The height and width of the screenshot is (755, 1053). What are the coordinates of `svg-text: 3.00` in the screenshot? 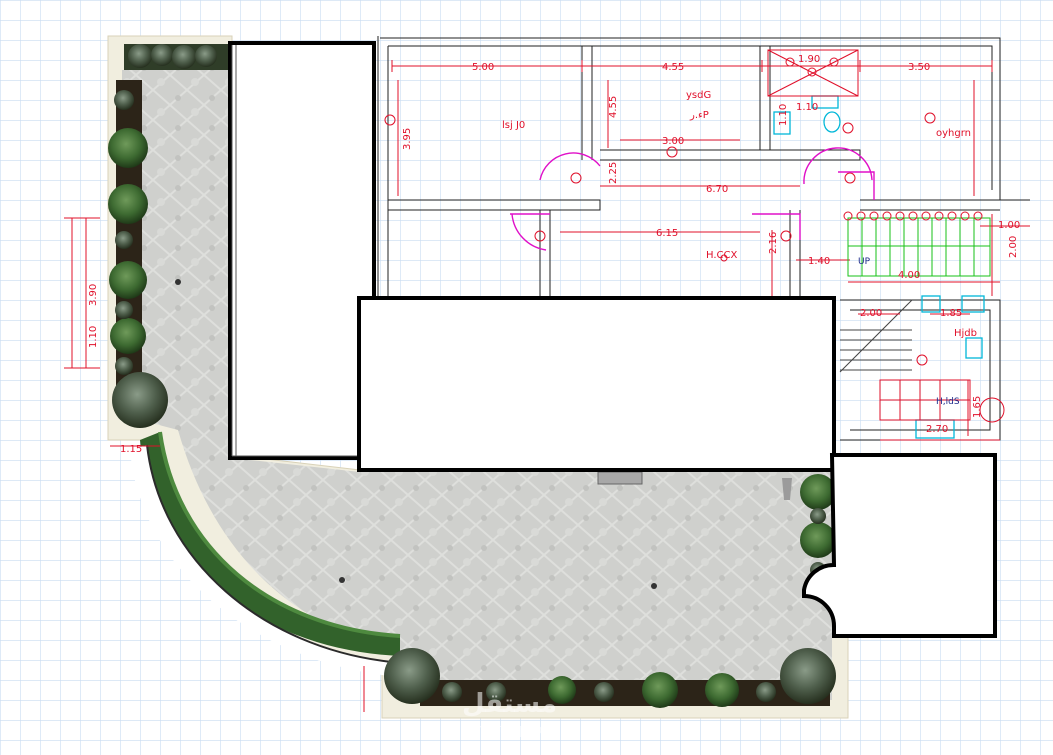 It's located at (673, 141).